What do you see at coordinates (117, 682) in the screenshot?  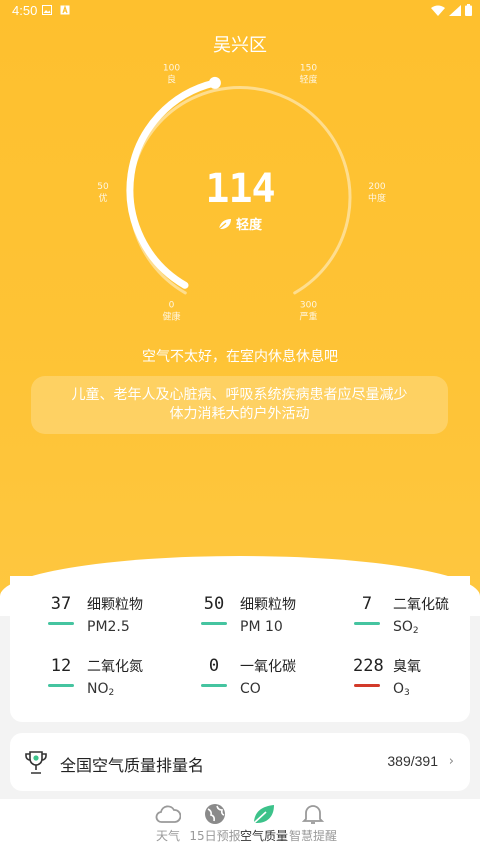 I see `pollutant-no2: 12 二氧化氮 NO2` at bounding box center [117, 682].